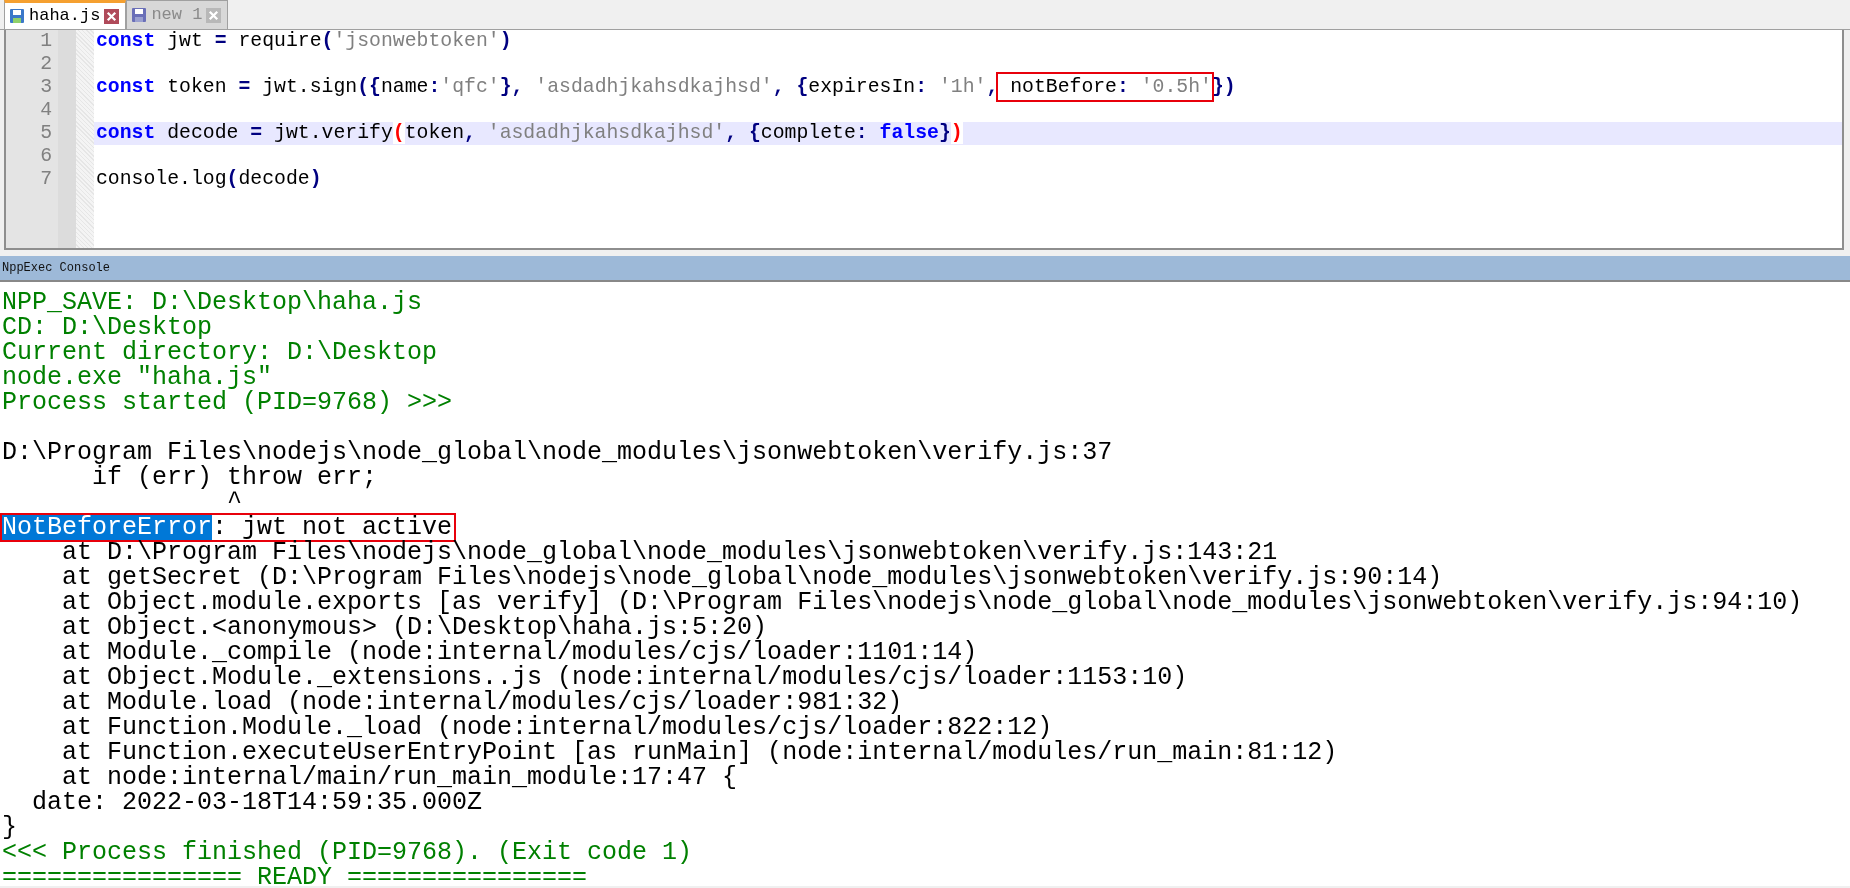 This screenshot has height=888, width=1850. I want to click on code-line: console.log(decode), so click(209, 179).